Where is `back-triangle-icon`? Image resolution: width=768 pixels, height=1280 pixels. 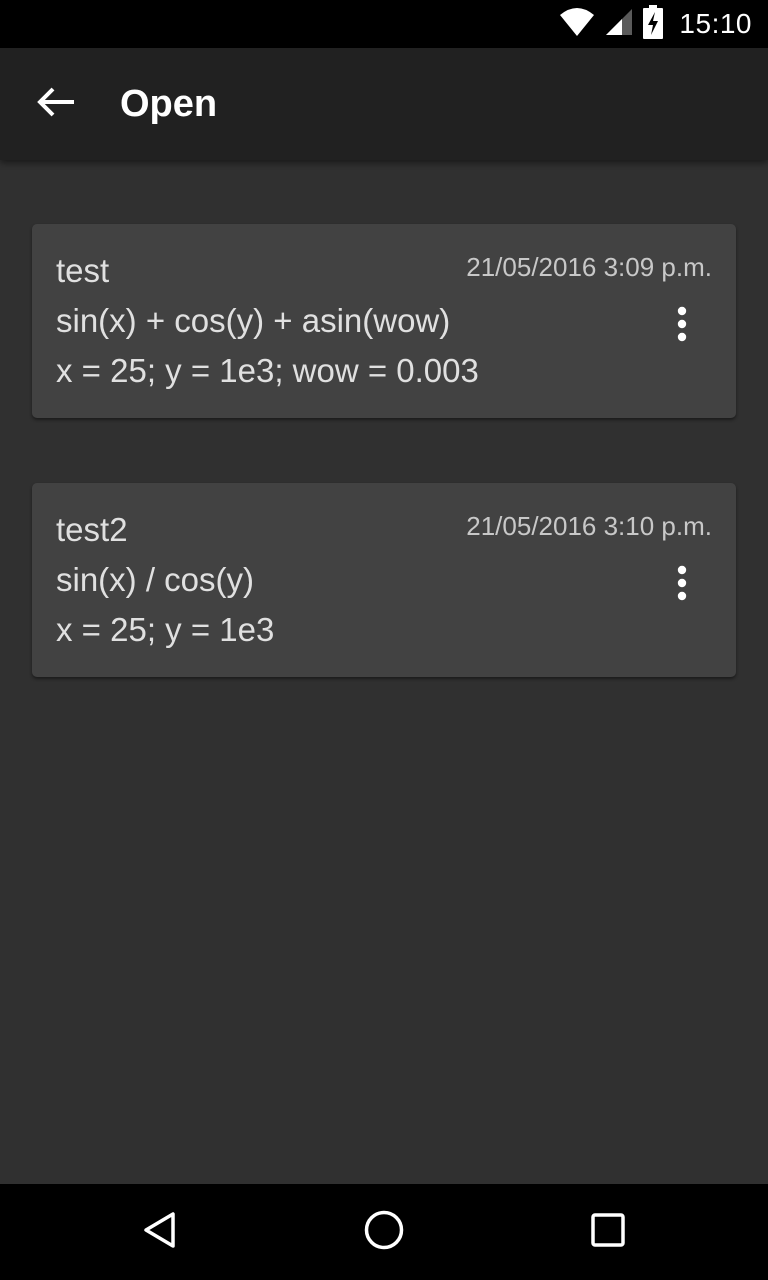 back-triangle-icon is located at coordinates (160, 1232).